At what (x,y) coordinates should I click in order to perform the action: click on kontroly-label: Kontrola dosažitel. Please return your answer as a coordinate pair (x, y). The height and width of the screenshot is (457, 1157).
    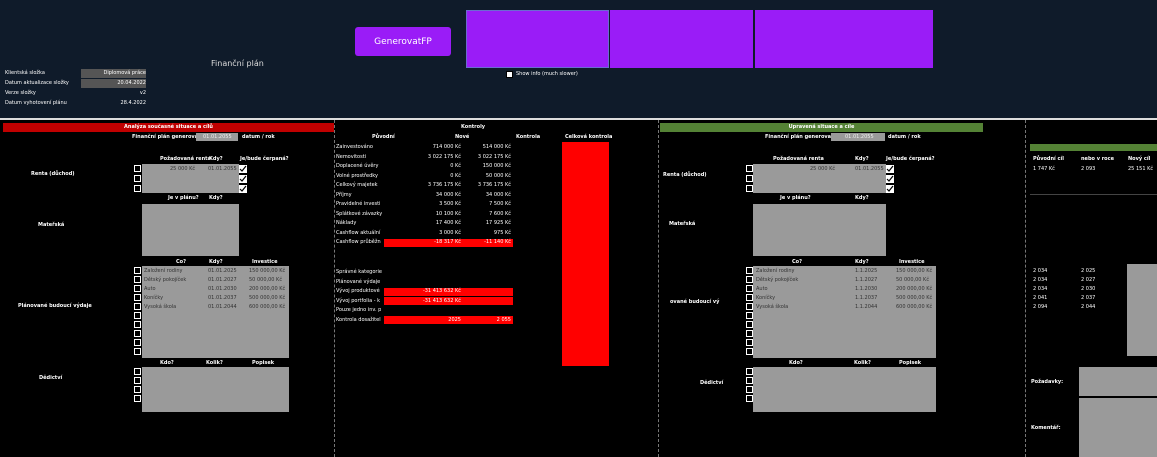
    Looking at the image, I should click on (358, 319).